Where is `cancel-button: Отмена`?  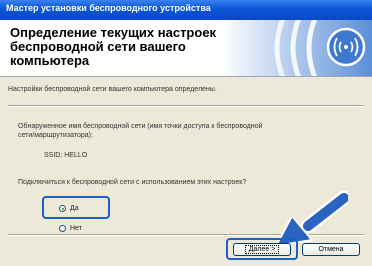
cancel-button: Отмена is located at coordinates (331, 249).